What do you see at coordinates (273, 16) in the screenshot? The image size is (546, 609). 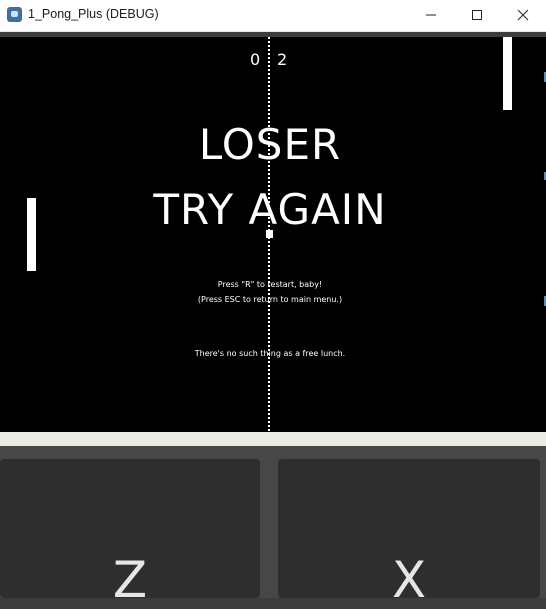 I see `window-title-bar: 1_Pong_Plus (DEBUG)` at bounding box center [273, 16].